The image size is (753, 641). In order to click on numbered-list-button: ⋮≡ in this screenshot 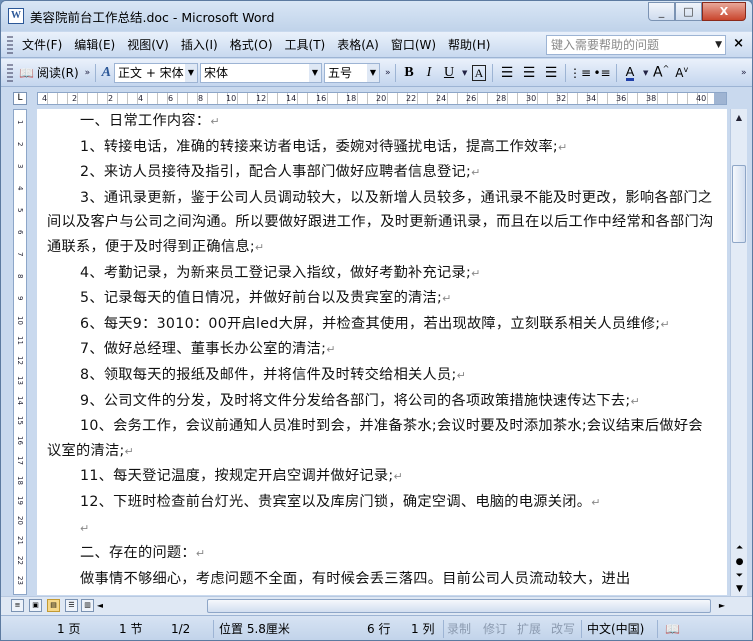, I will do `click(580, 73)`.